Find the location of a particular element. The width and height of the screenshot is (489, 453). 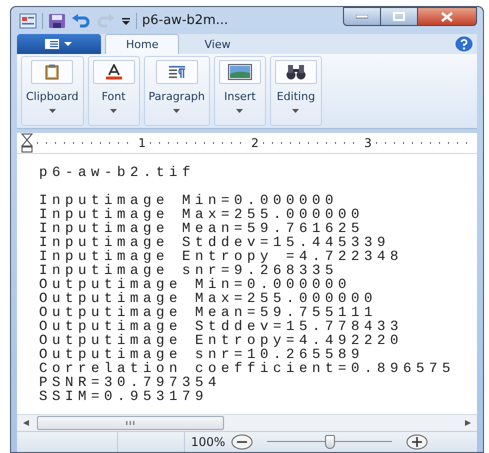

document-filename: p6-aw-b2.tif is located at coordinates (117, 173).